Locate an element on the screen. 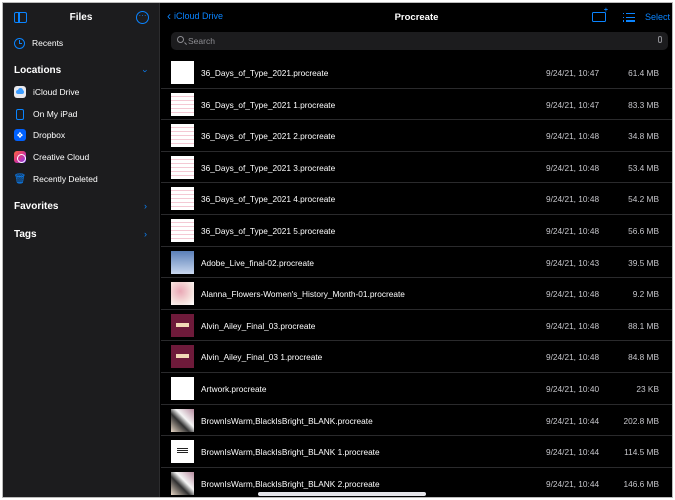 The image size is (675, 500). section-locations-header: Locations is located at coordinates (37, 70).